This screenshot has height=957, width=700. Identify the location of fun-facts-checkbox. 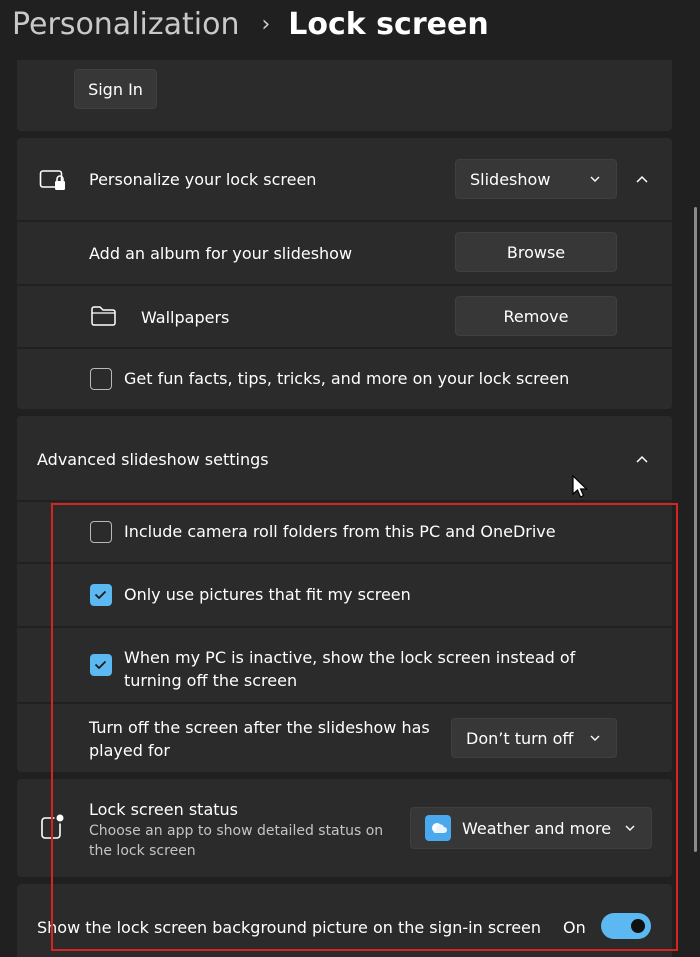
(101, 379).